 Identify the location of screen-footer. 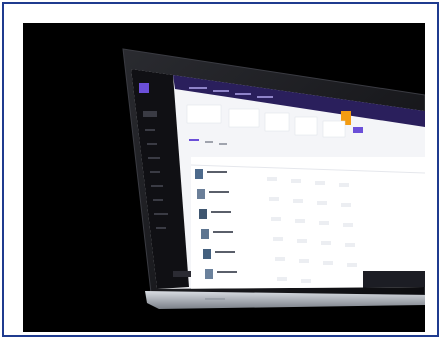
(394, 280).